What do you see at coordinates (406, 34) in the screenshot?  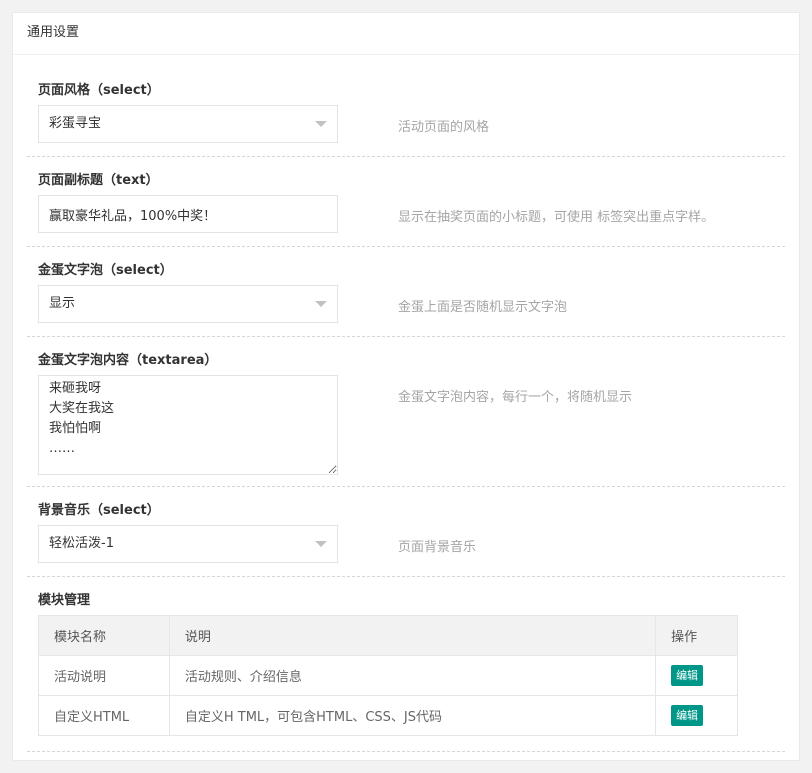 I see `panel-title: 通用设置` at bounding box center [406, 34].